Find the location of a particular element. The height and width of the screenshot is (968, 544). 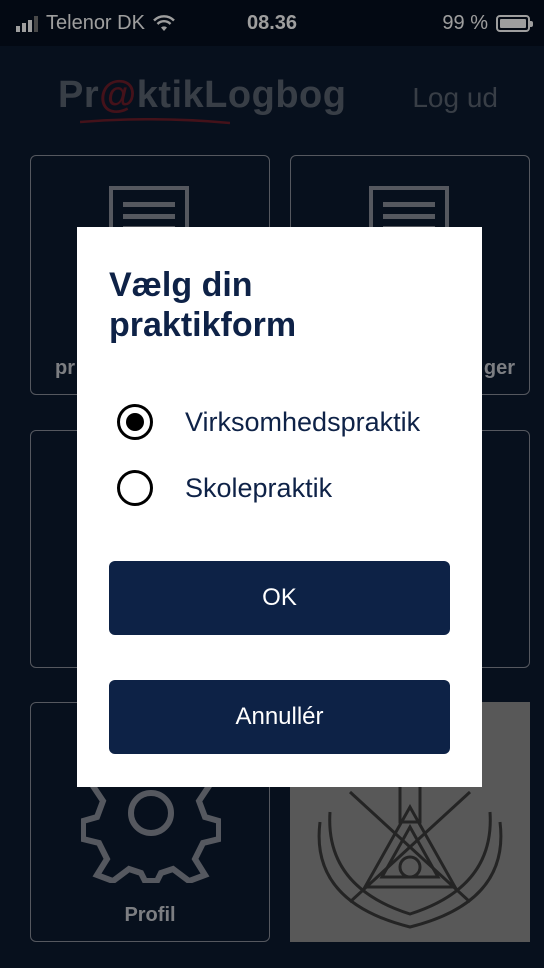

option-skolepraktik: Skolepraktik is located at coordinates (224, 488).